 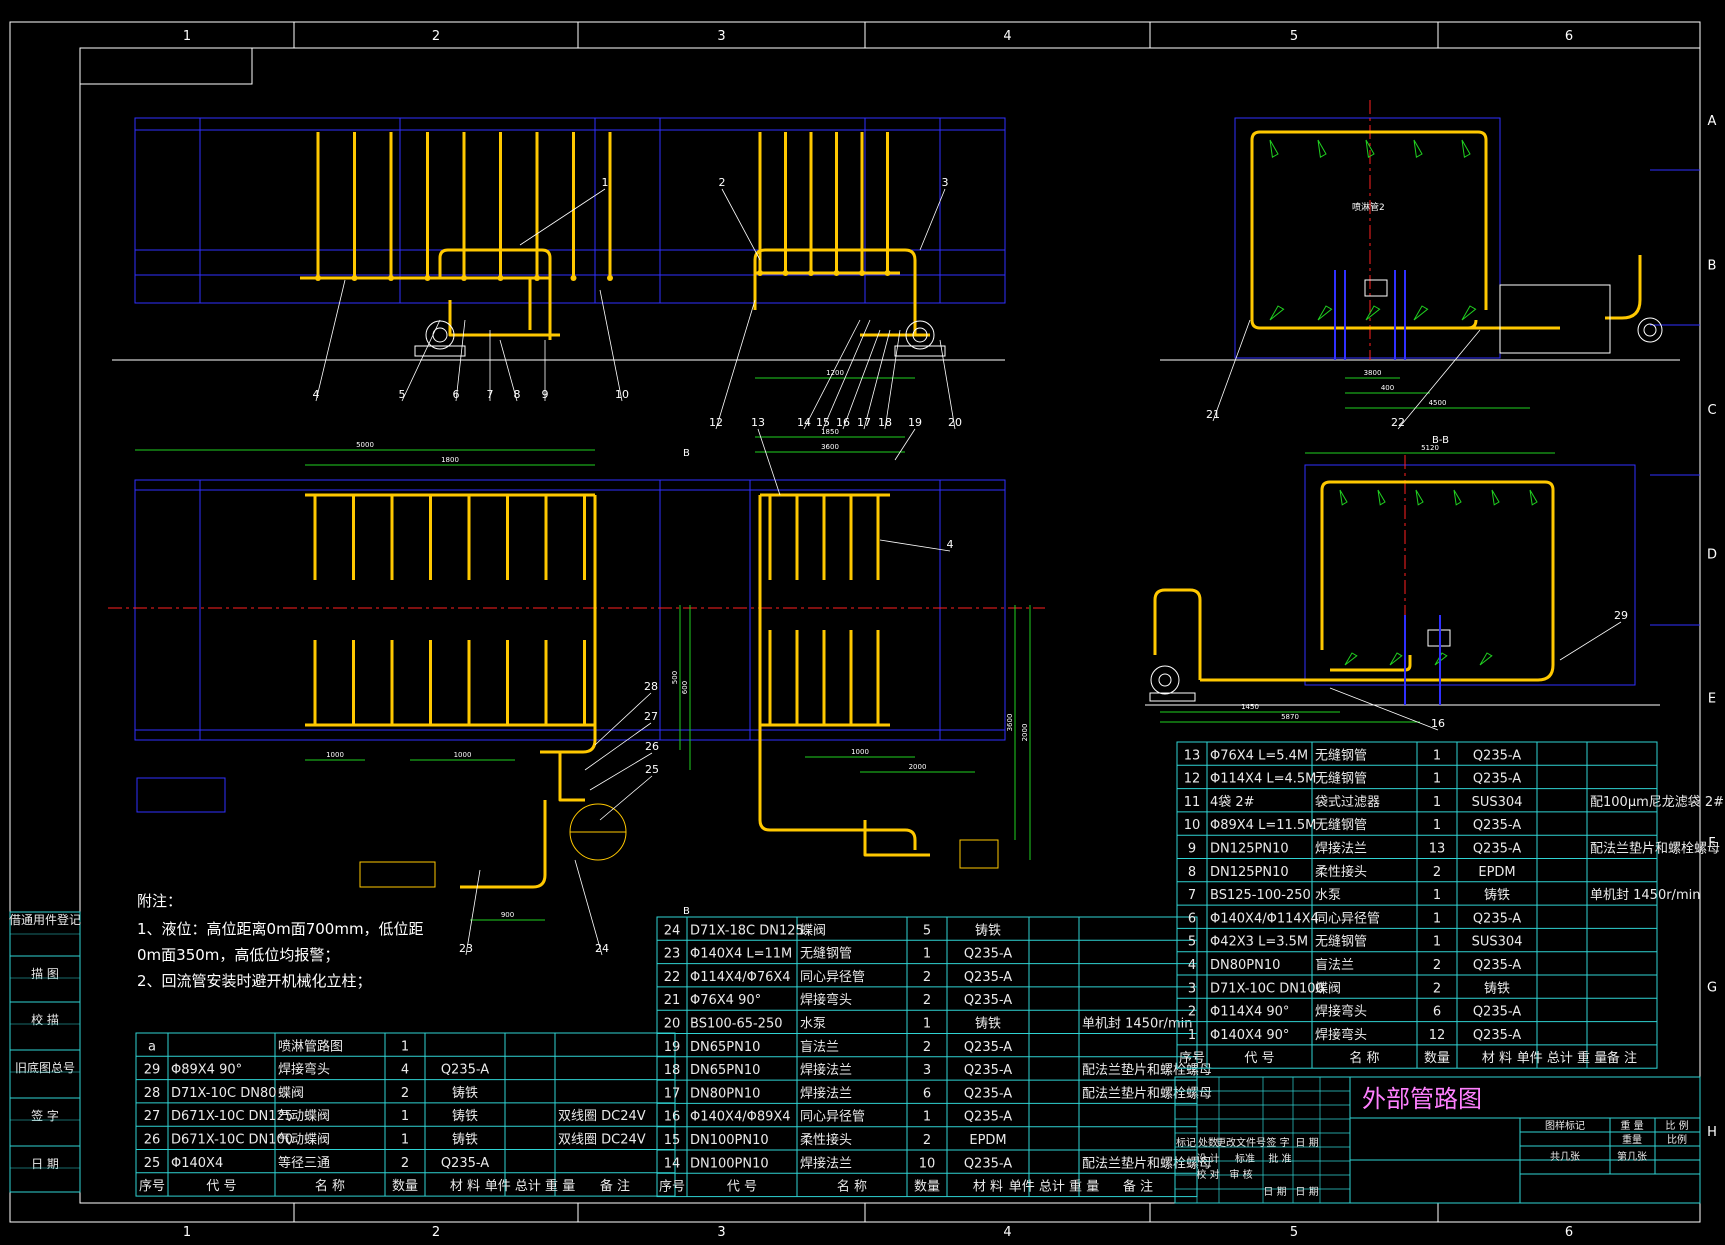 What do you see at coordinates (45, 1115) in the screenshot?
I see `side-label: 签 字` at bounding box center [45, 1115].